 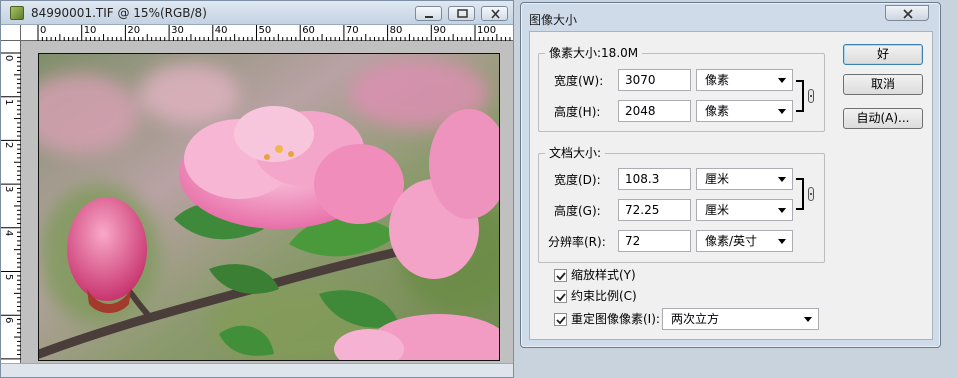 I want to click on ruler-top-label: 70, so click(x=352, y=30).